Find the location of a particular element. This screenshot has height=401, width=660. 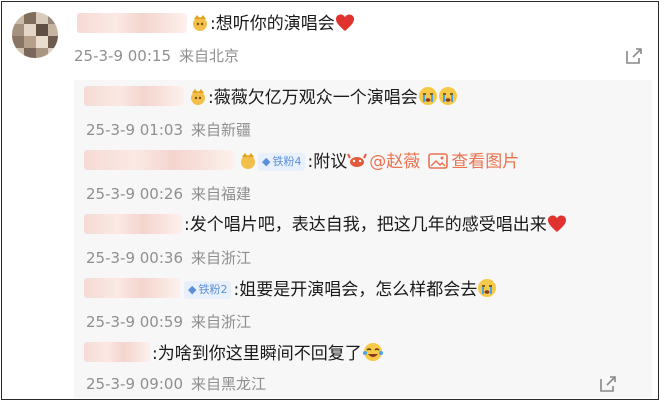

reply-meta: 25-3-9 00:59 来自浙江 is located at coordinates (168, 322).